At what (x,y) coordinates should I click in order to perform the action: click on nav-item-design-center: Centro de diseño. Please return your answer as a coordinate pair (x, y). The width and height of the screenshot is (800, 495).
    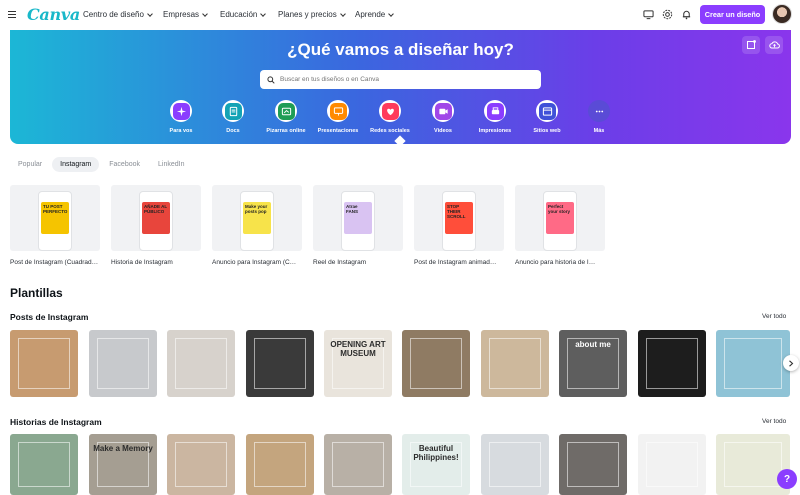
    Looking at the image, I should click on (118, 14).